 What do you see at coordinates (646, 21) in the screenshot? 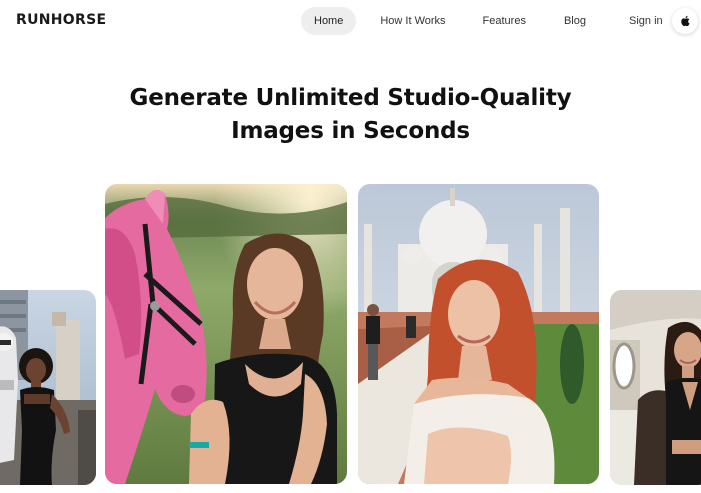
I see `nav-sign-in: Sign in` at bounding box center [646, 21].